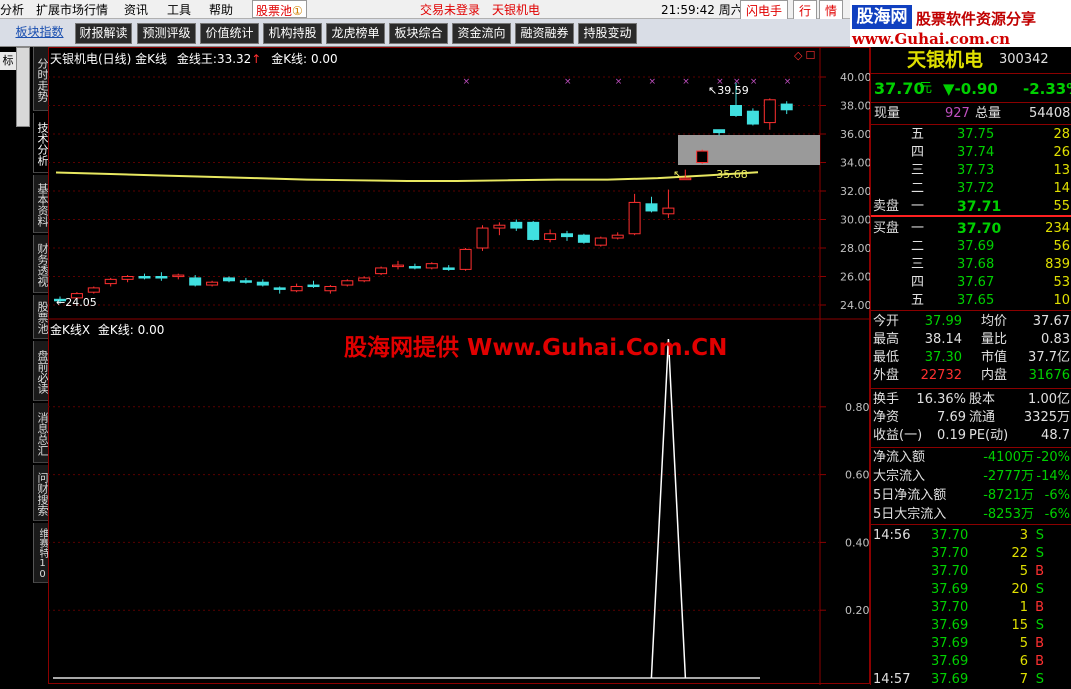  Describe the element at coordinates (971, 135) in the screenshot. I see `ask-row: 五 37.75 28` at that location.